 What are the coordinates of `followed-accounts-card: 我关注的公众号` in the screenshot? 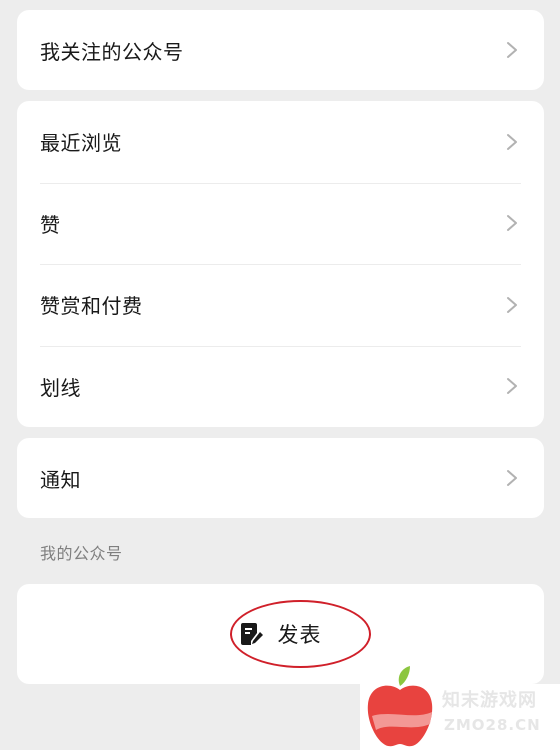 It's located at (280, 50).